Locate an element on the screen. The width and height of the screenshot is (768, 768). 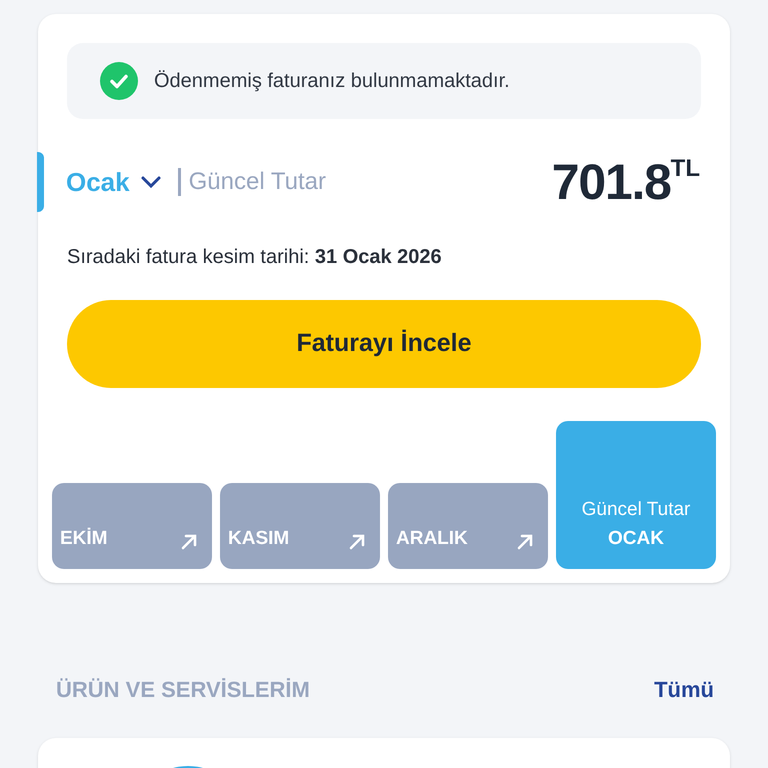
tab-label: OCAK is located at coordinates (636, 538).